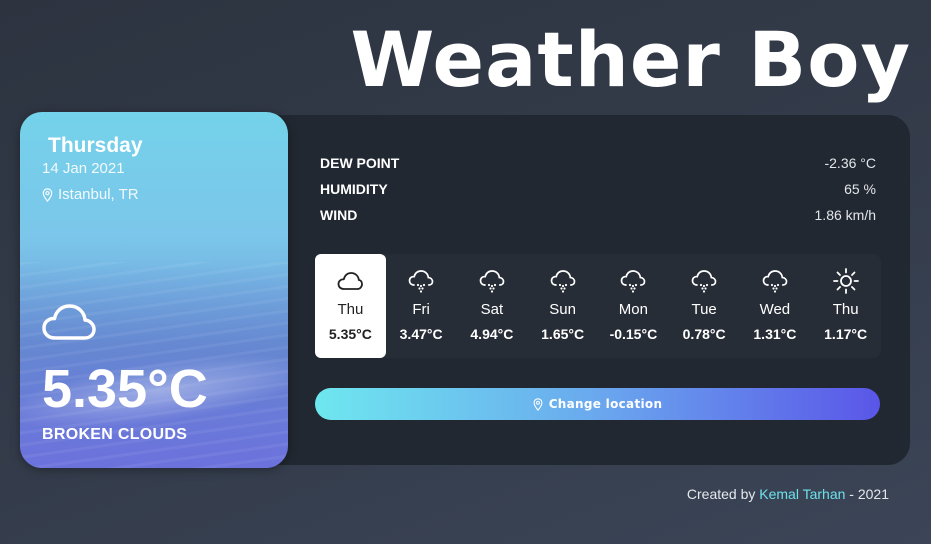 The height and width of the screenshot is (544, 931). I want to click on forecast-temp: 0.78°C, so click(704, 334).